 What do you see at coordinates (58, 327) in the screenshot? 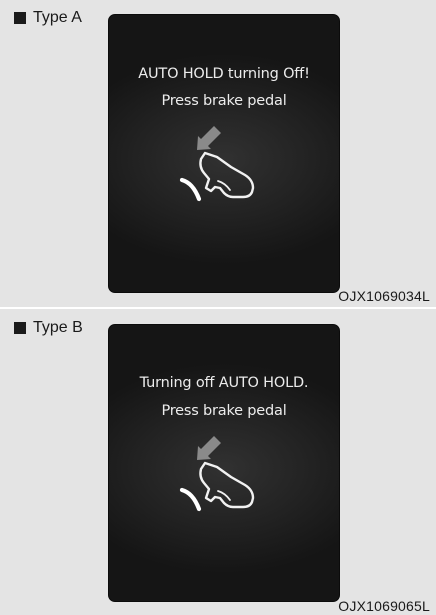
I see `type-b-label: Type B` at bounding box center [58, 327].